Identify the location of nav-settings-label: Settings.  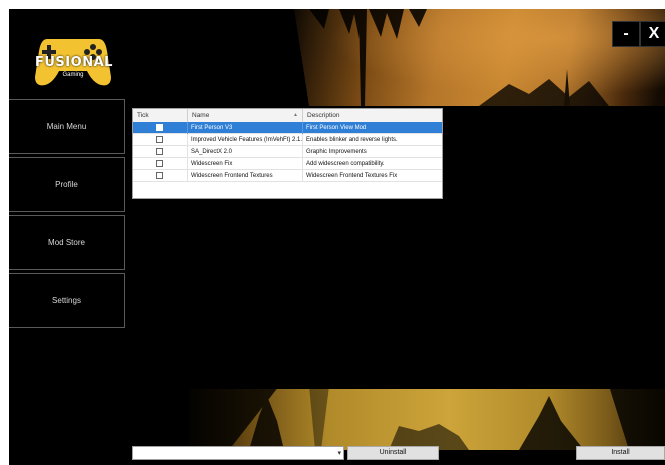
(66, 300).